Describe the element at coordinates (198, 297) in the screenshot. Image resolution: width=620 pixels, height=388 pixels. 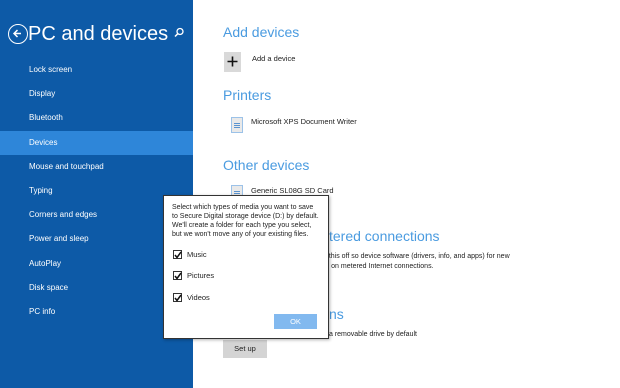
I see `videos-label: Videos` at that location.